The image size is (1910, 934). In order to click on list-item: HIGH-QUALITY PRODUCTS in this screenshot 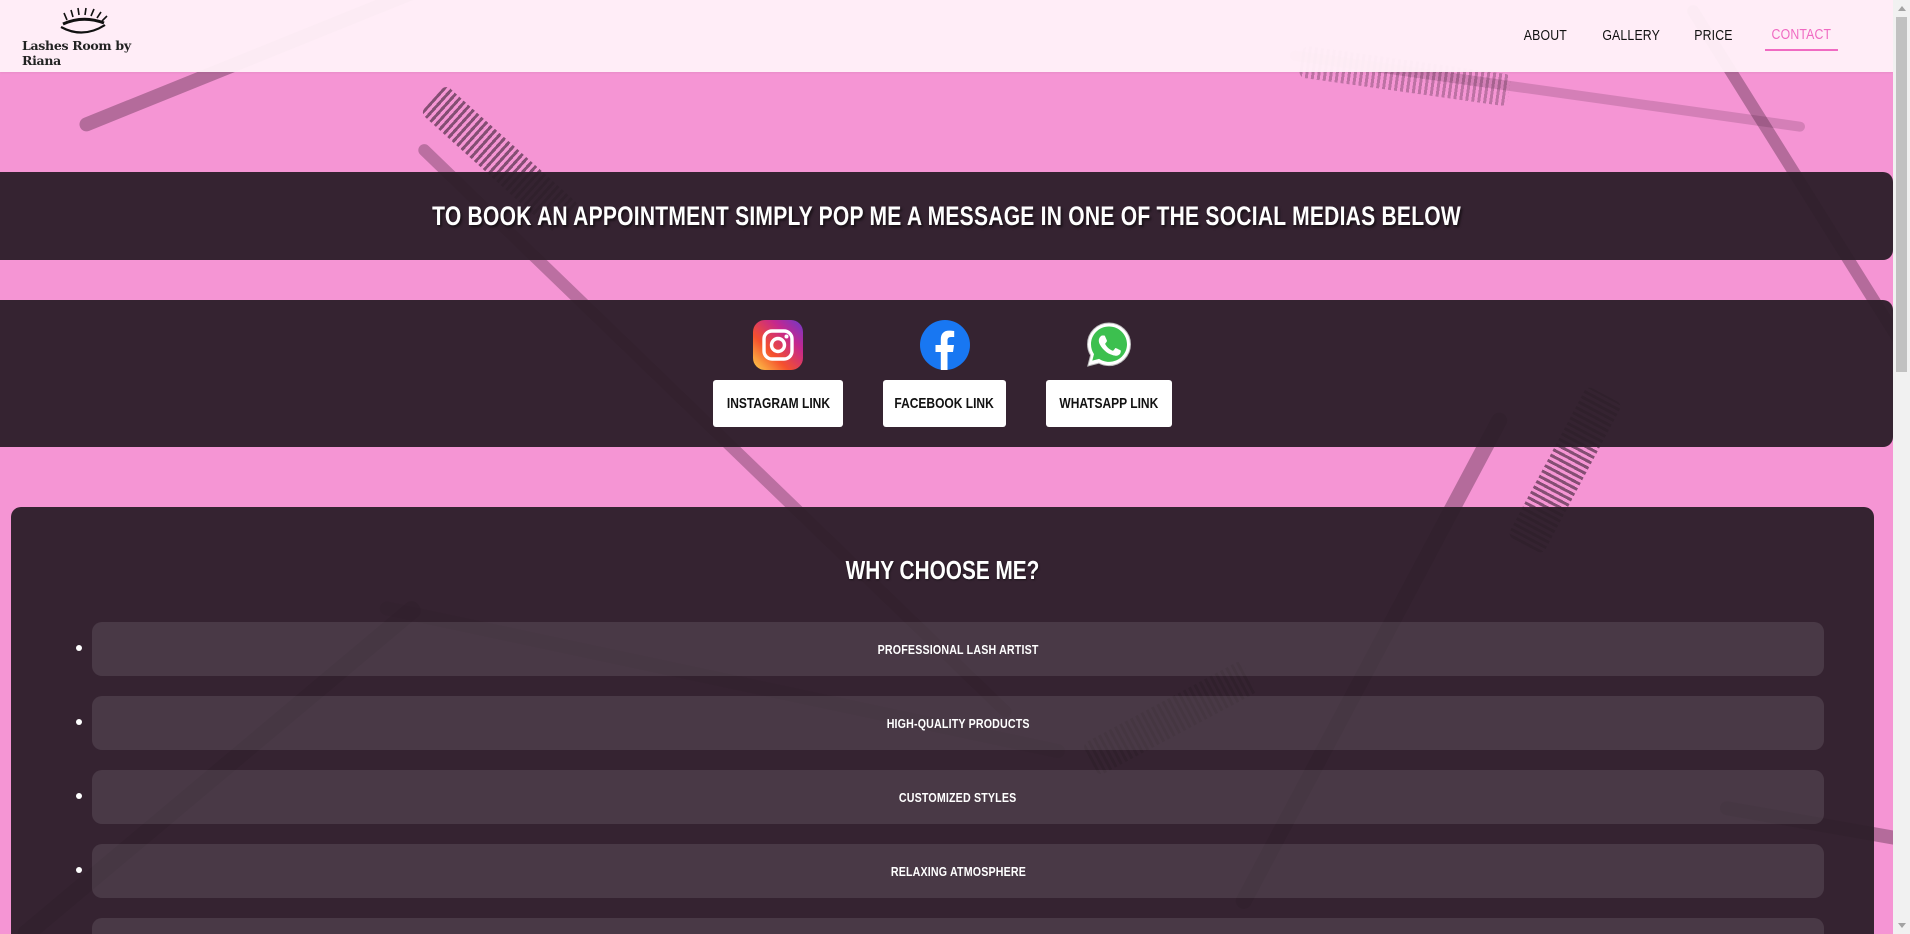, I will do `click(950, 723)`.